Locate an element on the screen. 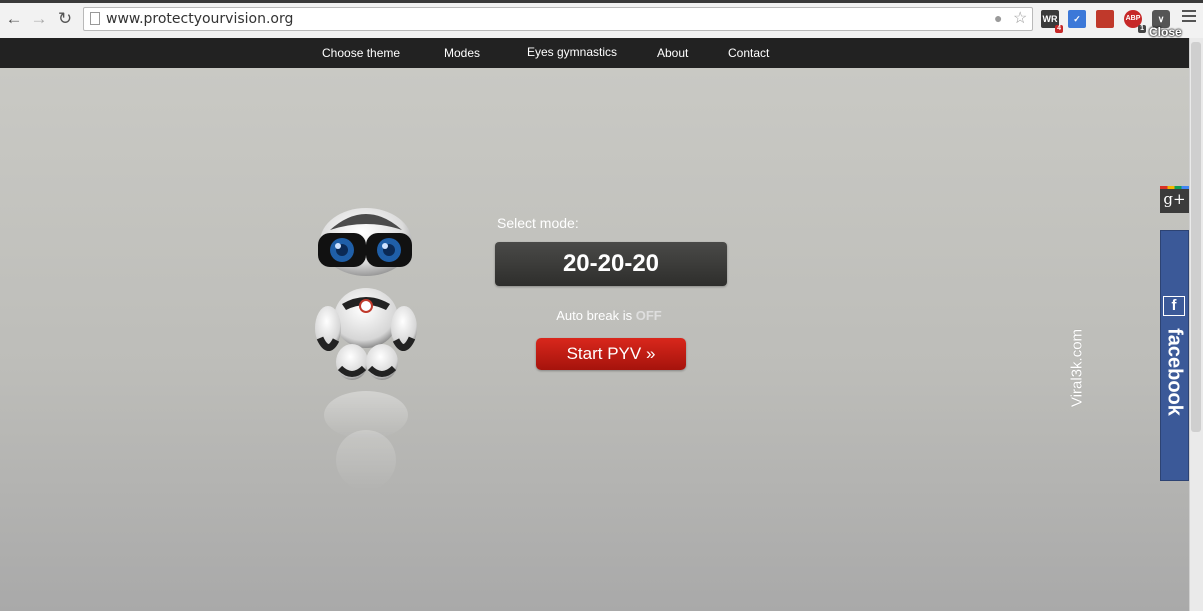 The image size is (1203, 611). address-bar: www.protectyourvision.org ● ☆ is located at coordinates (558, 19).